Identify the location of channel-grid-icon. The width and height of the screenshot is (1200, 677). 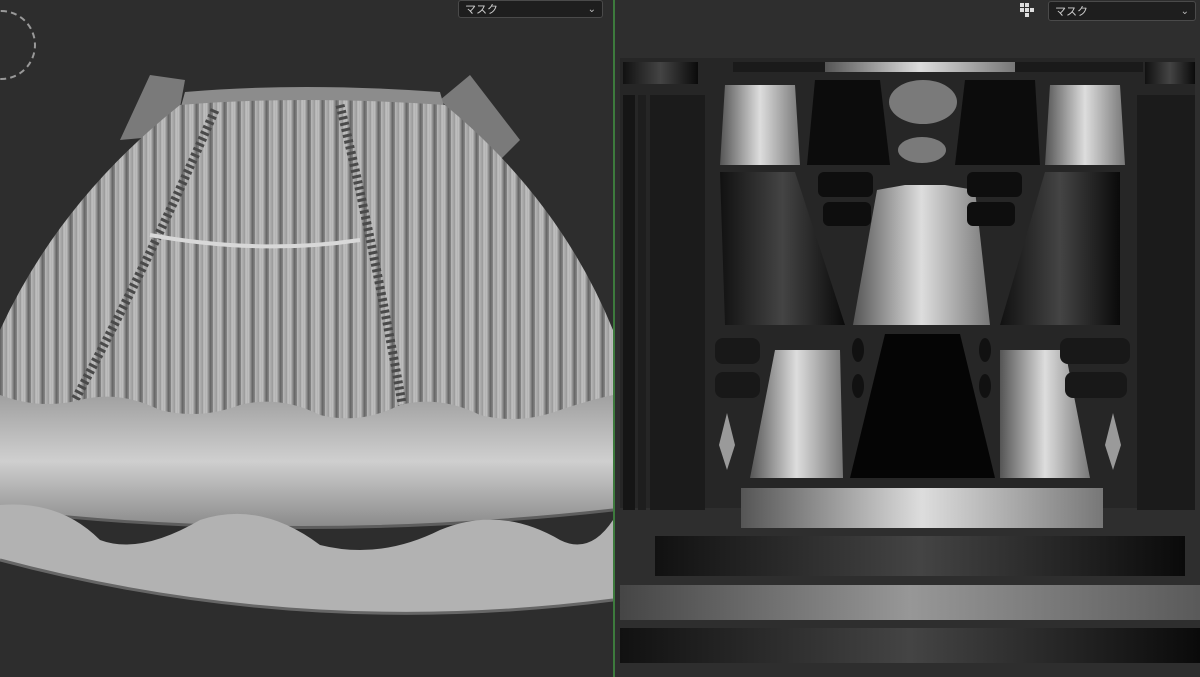
(1027, 10).